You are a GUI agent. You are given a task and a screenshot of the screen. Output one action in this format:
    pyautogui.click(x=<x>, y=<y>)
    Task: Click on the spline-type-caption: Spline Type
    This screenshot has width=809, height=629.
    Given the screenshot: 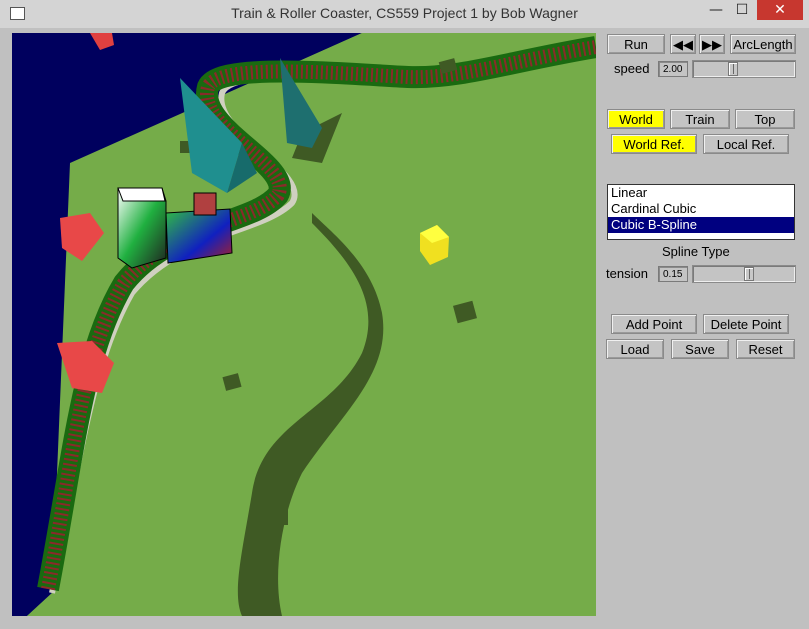 What is the action you would take?
    pyautogui.click(x=696, y=251)
    